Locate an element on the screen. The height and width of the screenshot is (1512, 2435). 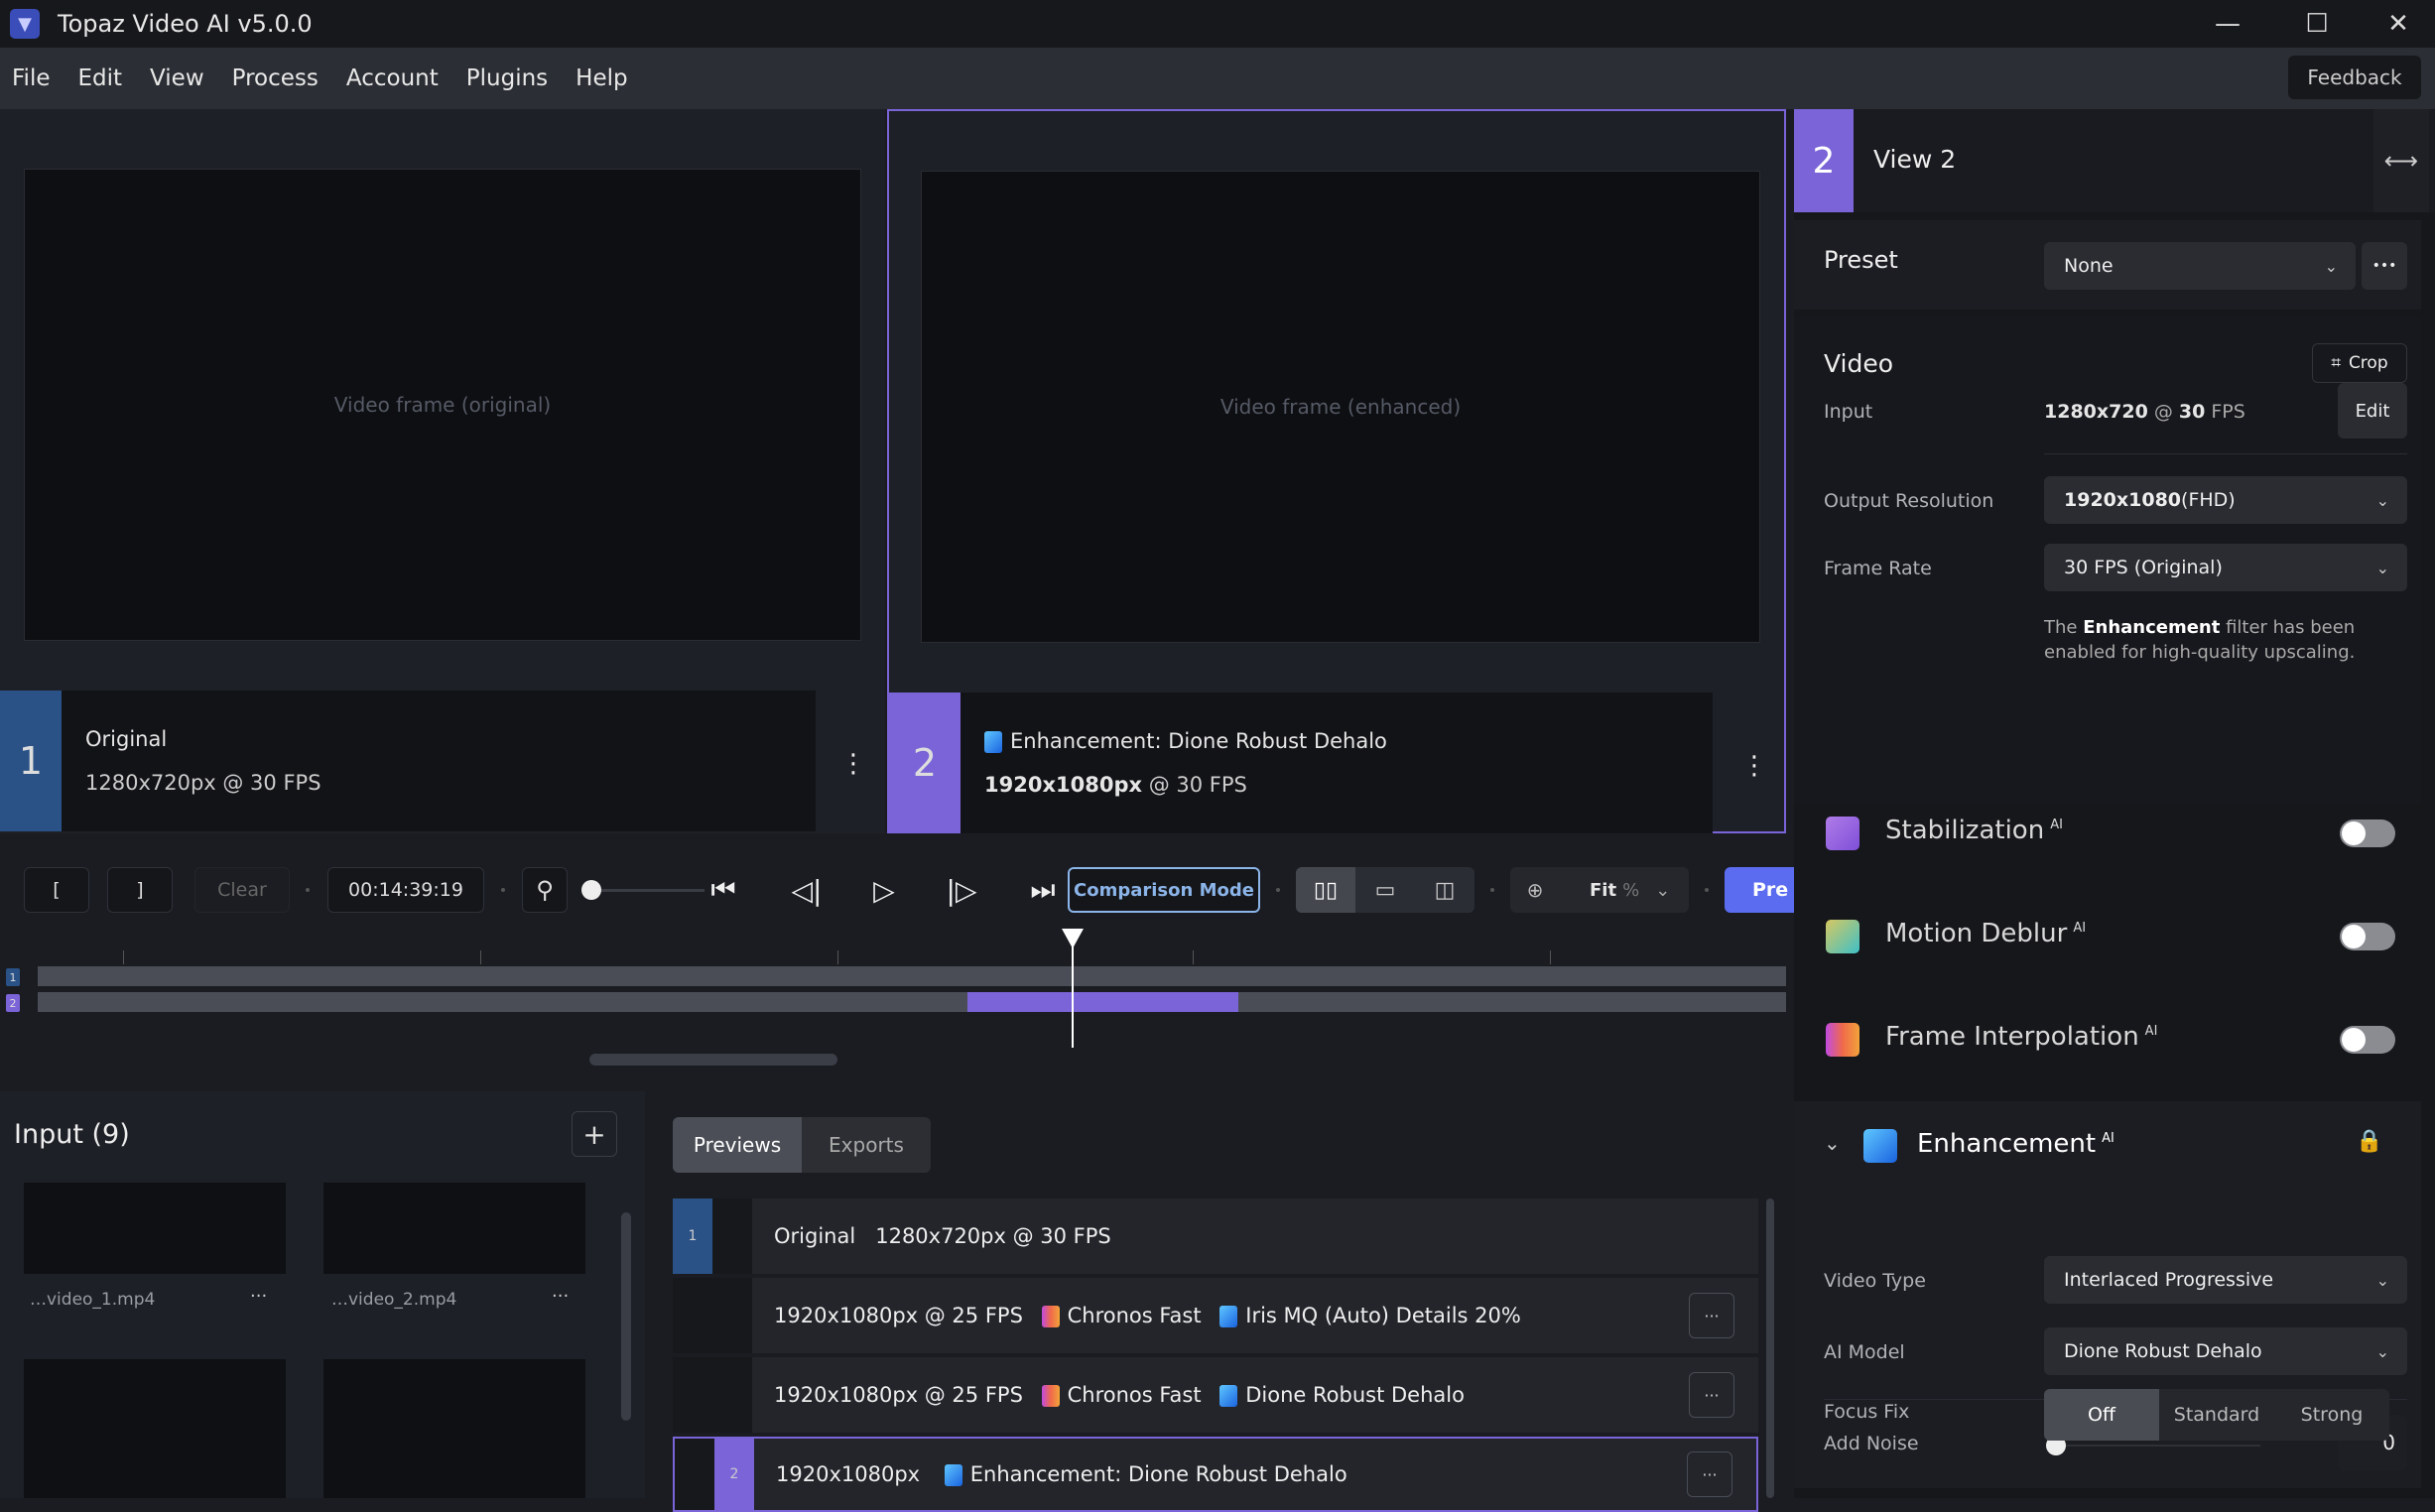
tab-previews: Previews is located at coordinates (737, 1145).